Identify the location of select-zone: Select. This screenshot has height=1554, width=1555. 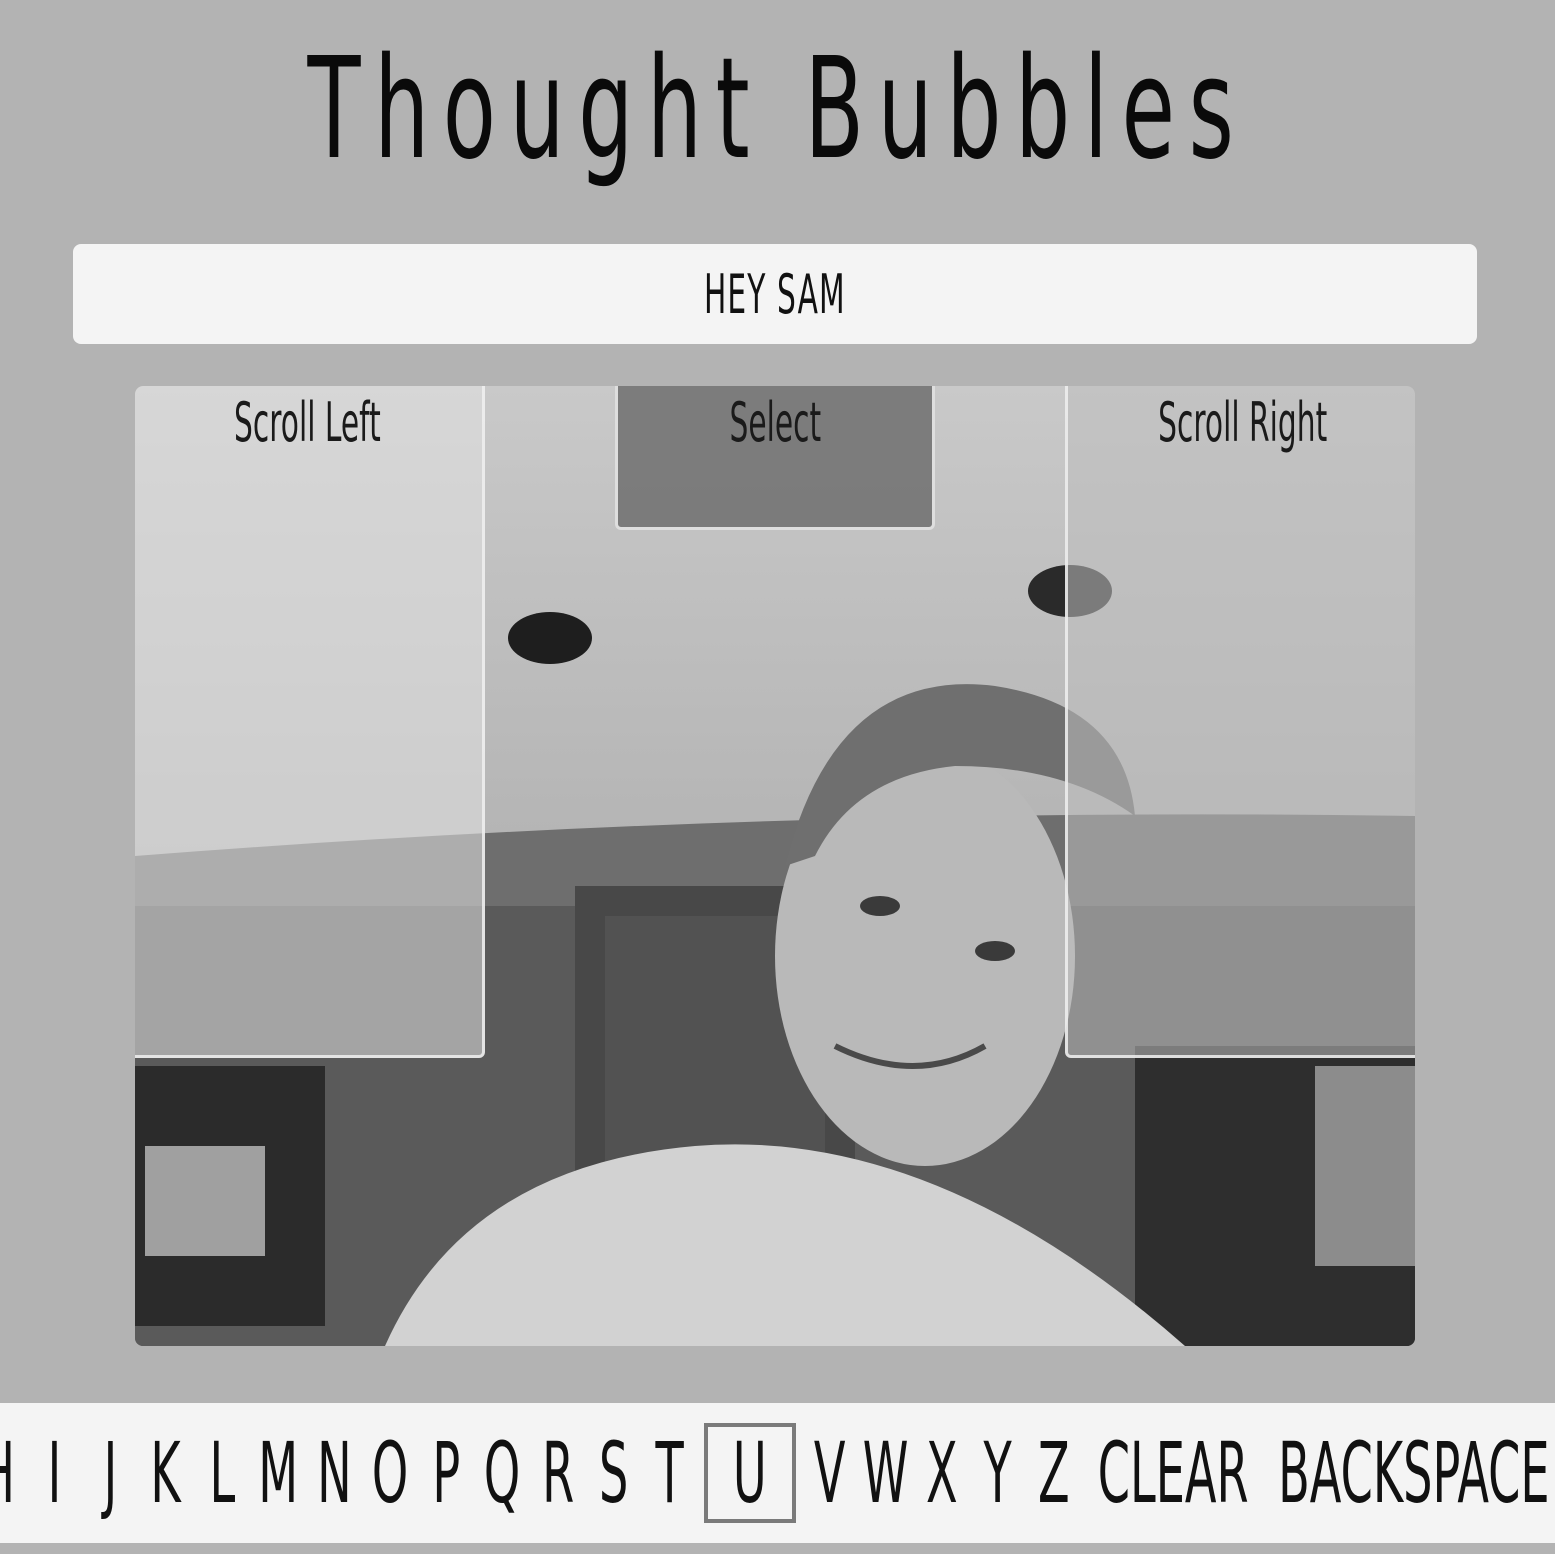
(775, 458).